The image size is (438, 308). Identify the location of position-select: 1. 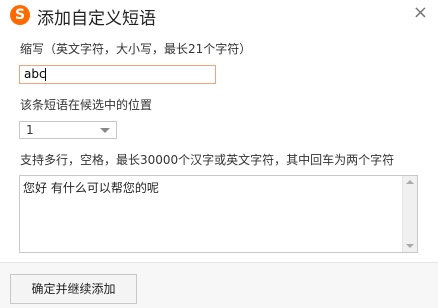
(68, 130).